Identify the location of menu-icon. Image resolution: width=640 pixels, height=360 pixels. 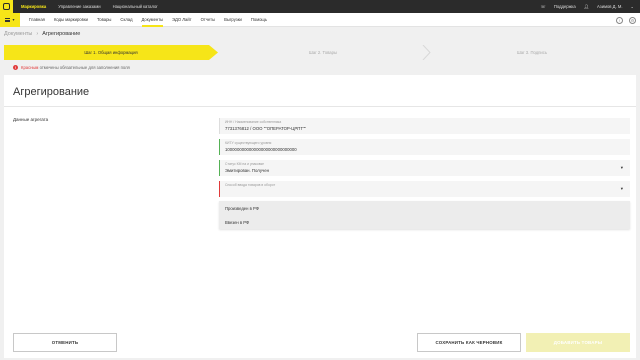
(8, 19).